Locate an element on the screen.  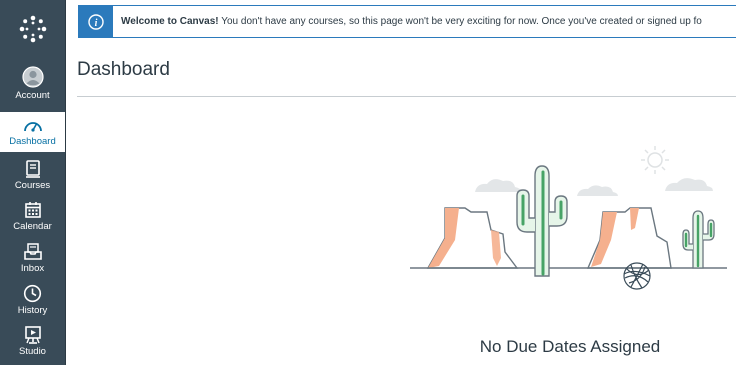
nav-item-courses: Courses is located at coordinates (32, 177).